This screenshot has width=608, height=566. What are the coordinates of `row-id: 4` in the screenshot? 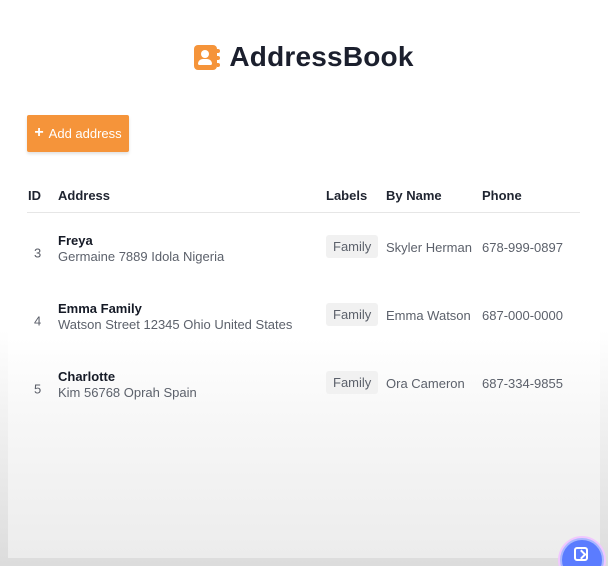 It's located at (38, 321).